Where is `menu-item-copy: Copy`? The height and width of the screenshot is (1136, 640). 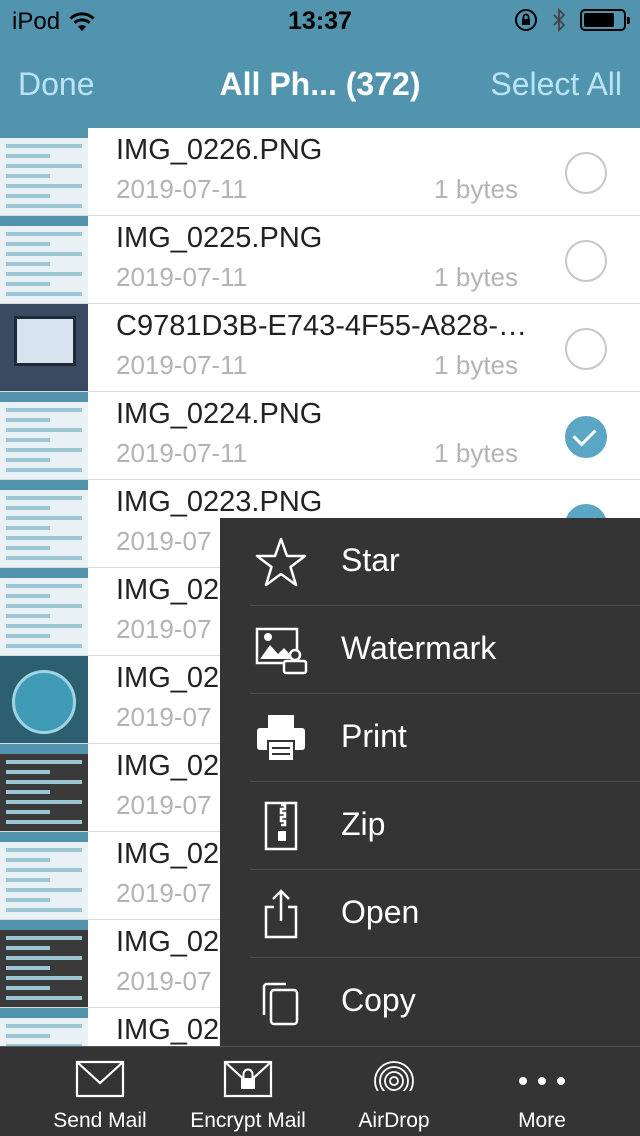 menu-item-copy: Copy is located at coordinates (430, 1002).